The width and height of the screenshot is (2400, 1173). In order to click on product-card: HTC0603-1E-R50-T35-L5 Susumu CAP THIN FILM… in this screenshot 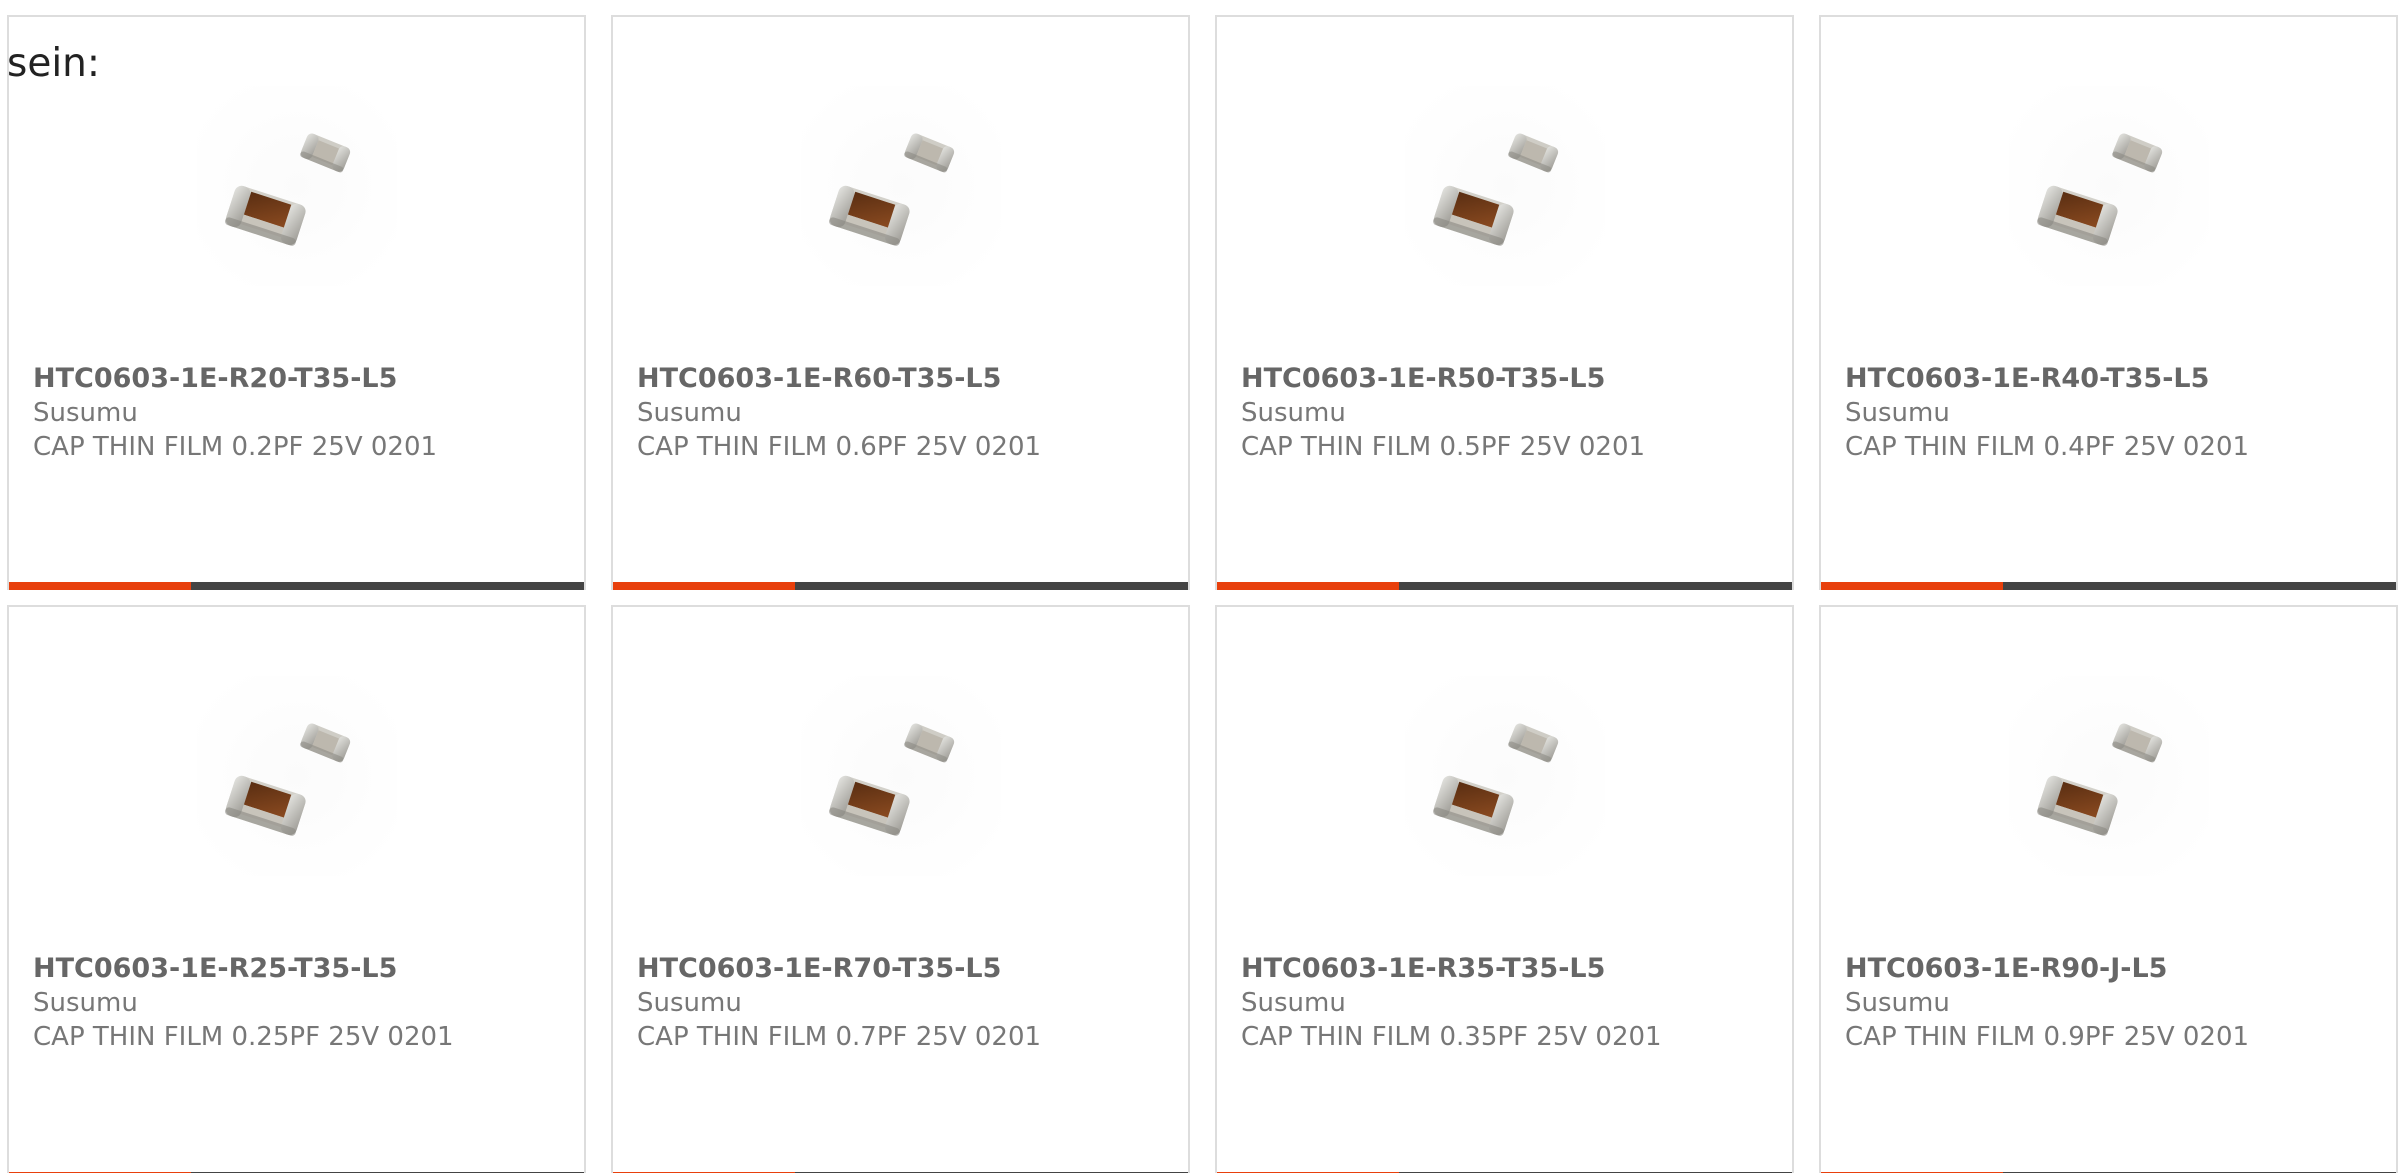, I will do `click(1504, 302)`.